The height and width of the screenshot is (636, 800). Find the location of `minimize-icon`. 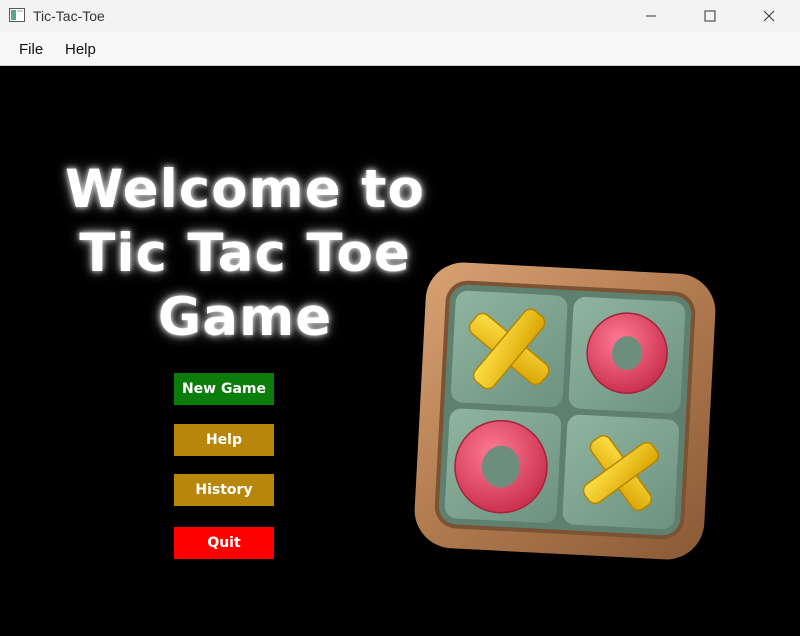

minimize-icon is located at coordinates (651, 16).